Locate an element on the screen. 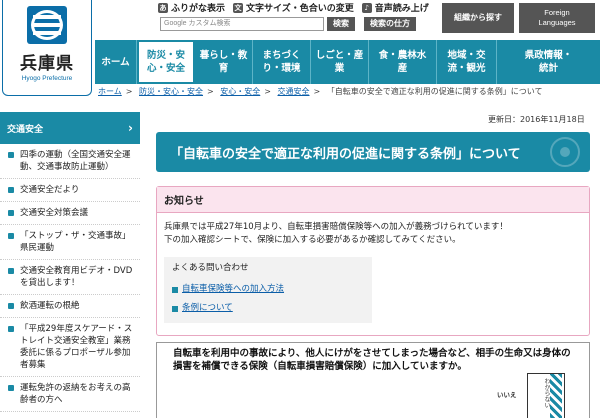 The width and height of the screenshot is (600, 418). faq-link-insurance: 自転車保険等への加入方法 is located at coordinates (268, 289).